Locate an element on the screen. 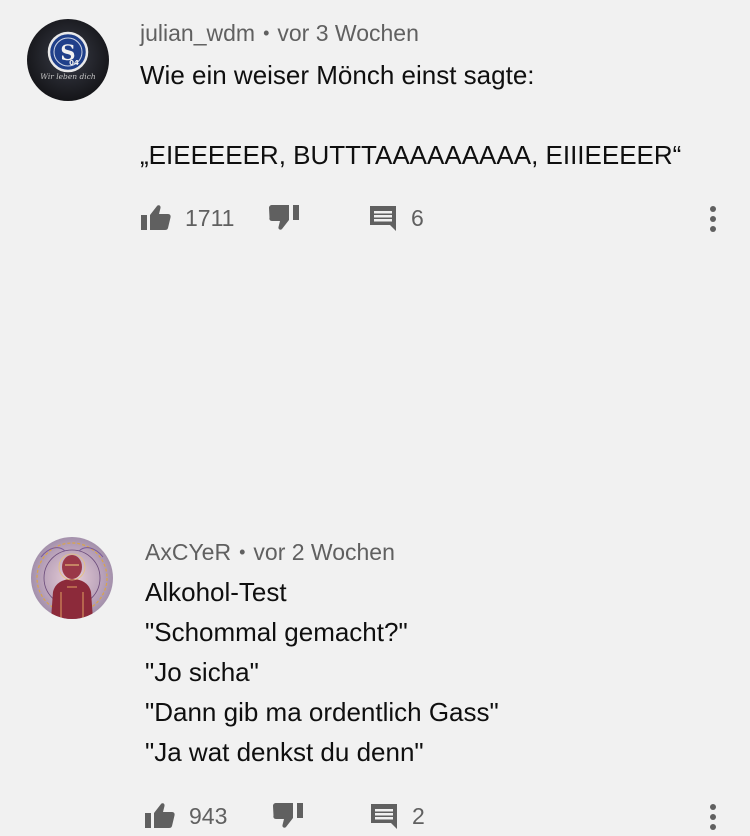 This screenshot has width=750, height=836. svg-text: Wir leben dich is located at coordinates (68, 76).